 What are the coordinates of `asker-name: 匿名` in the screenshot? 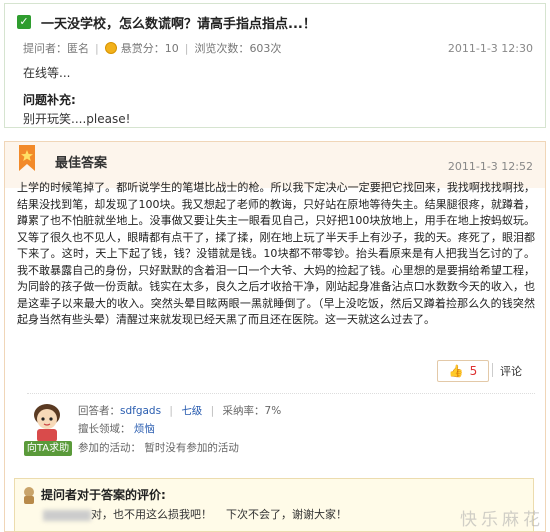 It's located at (78, 48).